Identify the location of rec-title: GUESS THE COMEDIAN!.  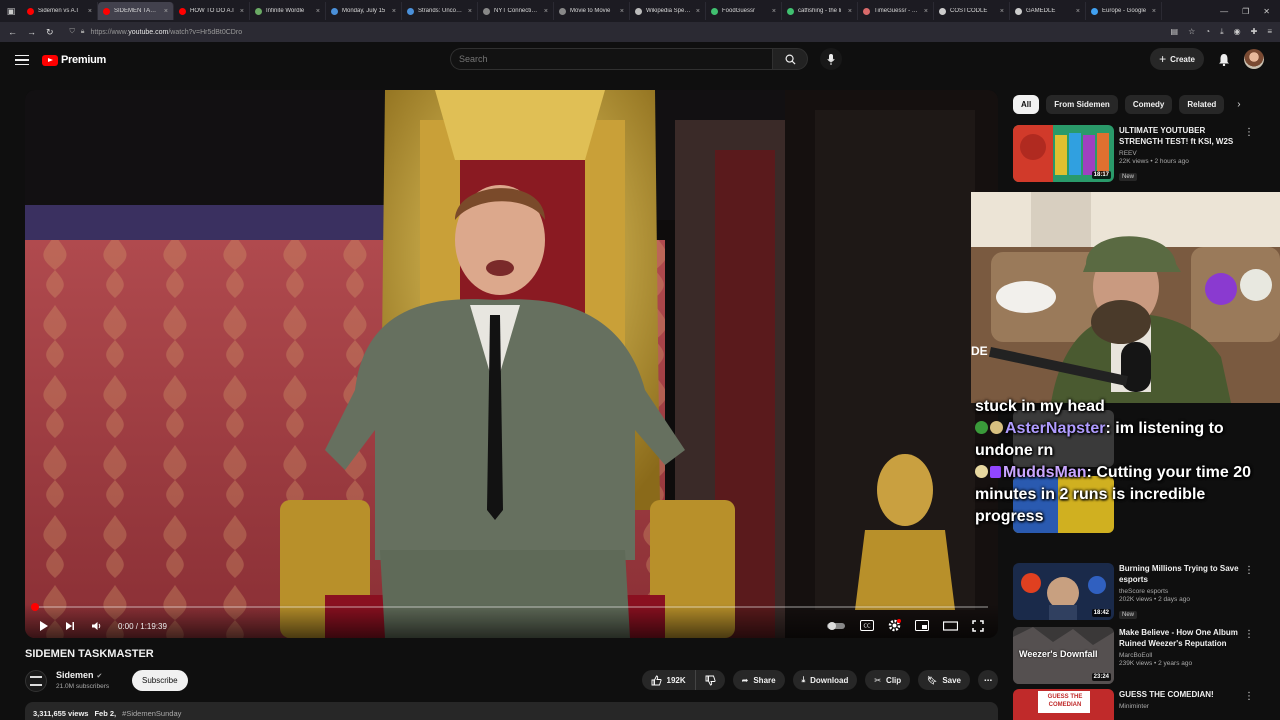
(1183, 694).